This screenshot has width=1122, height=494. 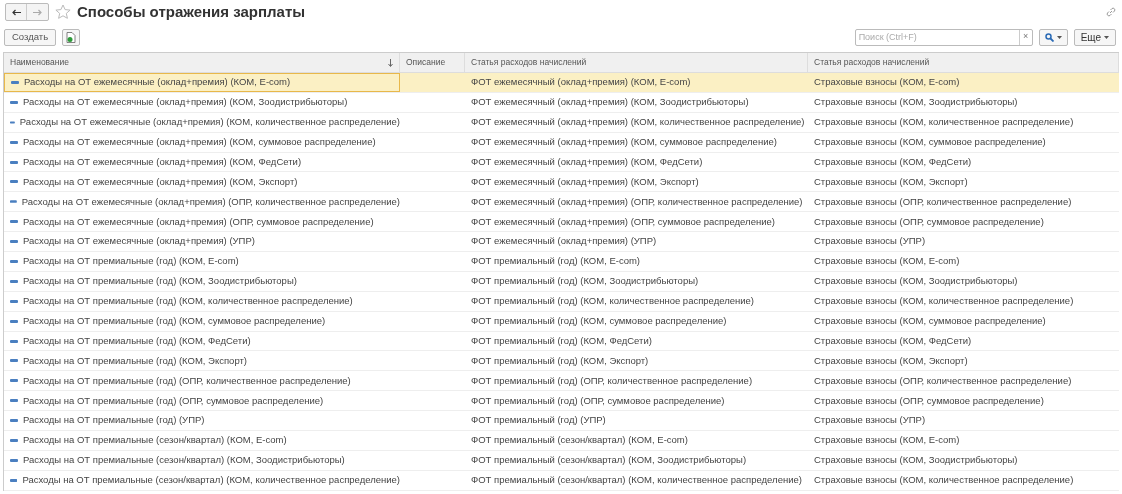 I want to click on table-cell: Расходы на ОТ премиальные (год) (КОМ, Зоодистрибьюторы), so click(x=160, y=281).